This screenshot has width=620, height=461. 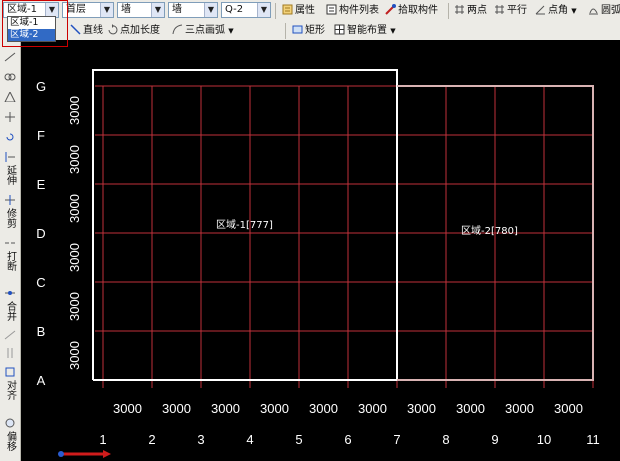 What do you see at coordinates (41, 184) in the screenshot?
I see `row-axis-label: E` at bounding box center [41, 184].